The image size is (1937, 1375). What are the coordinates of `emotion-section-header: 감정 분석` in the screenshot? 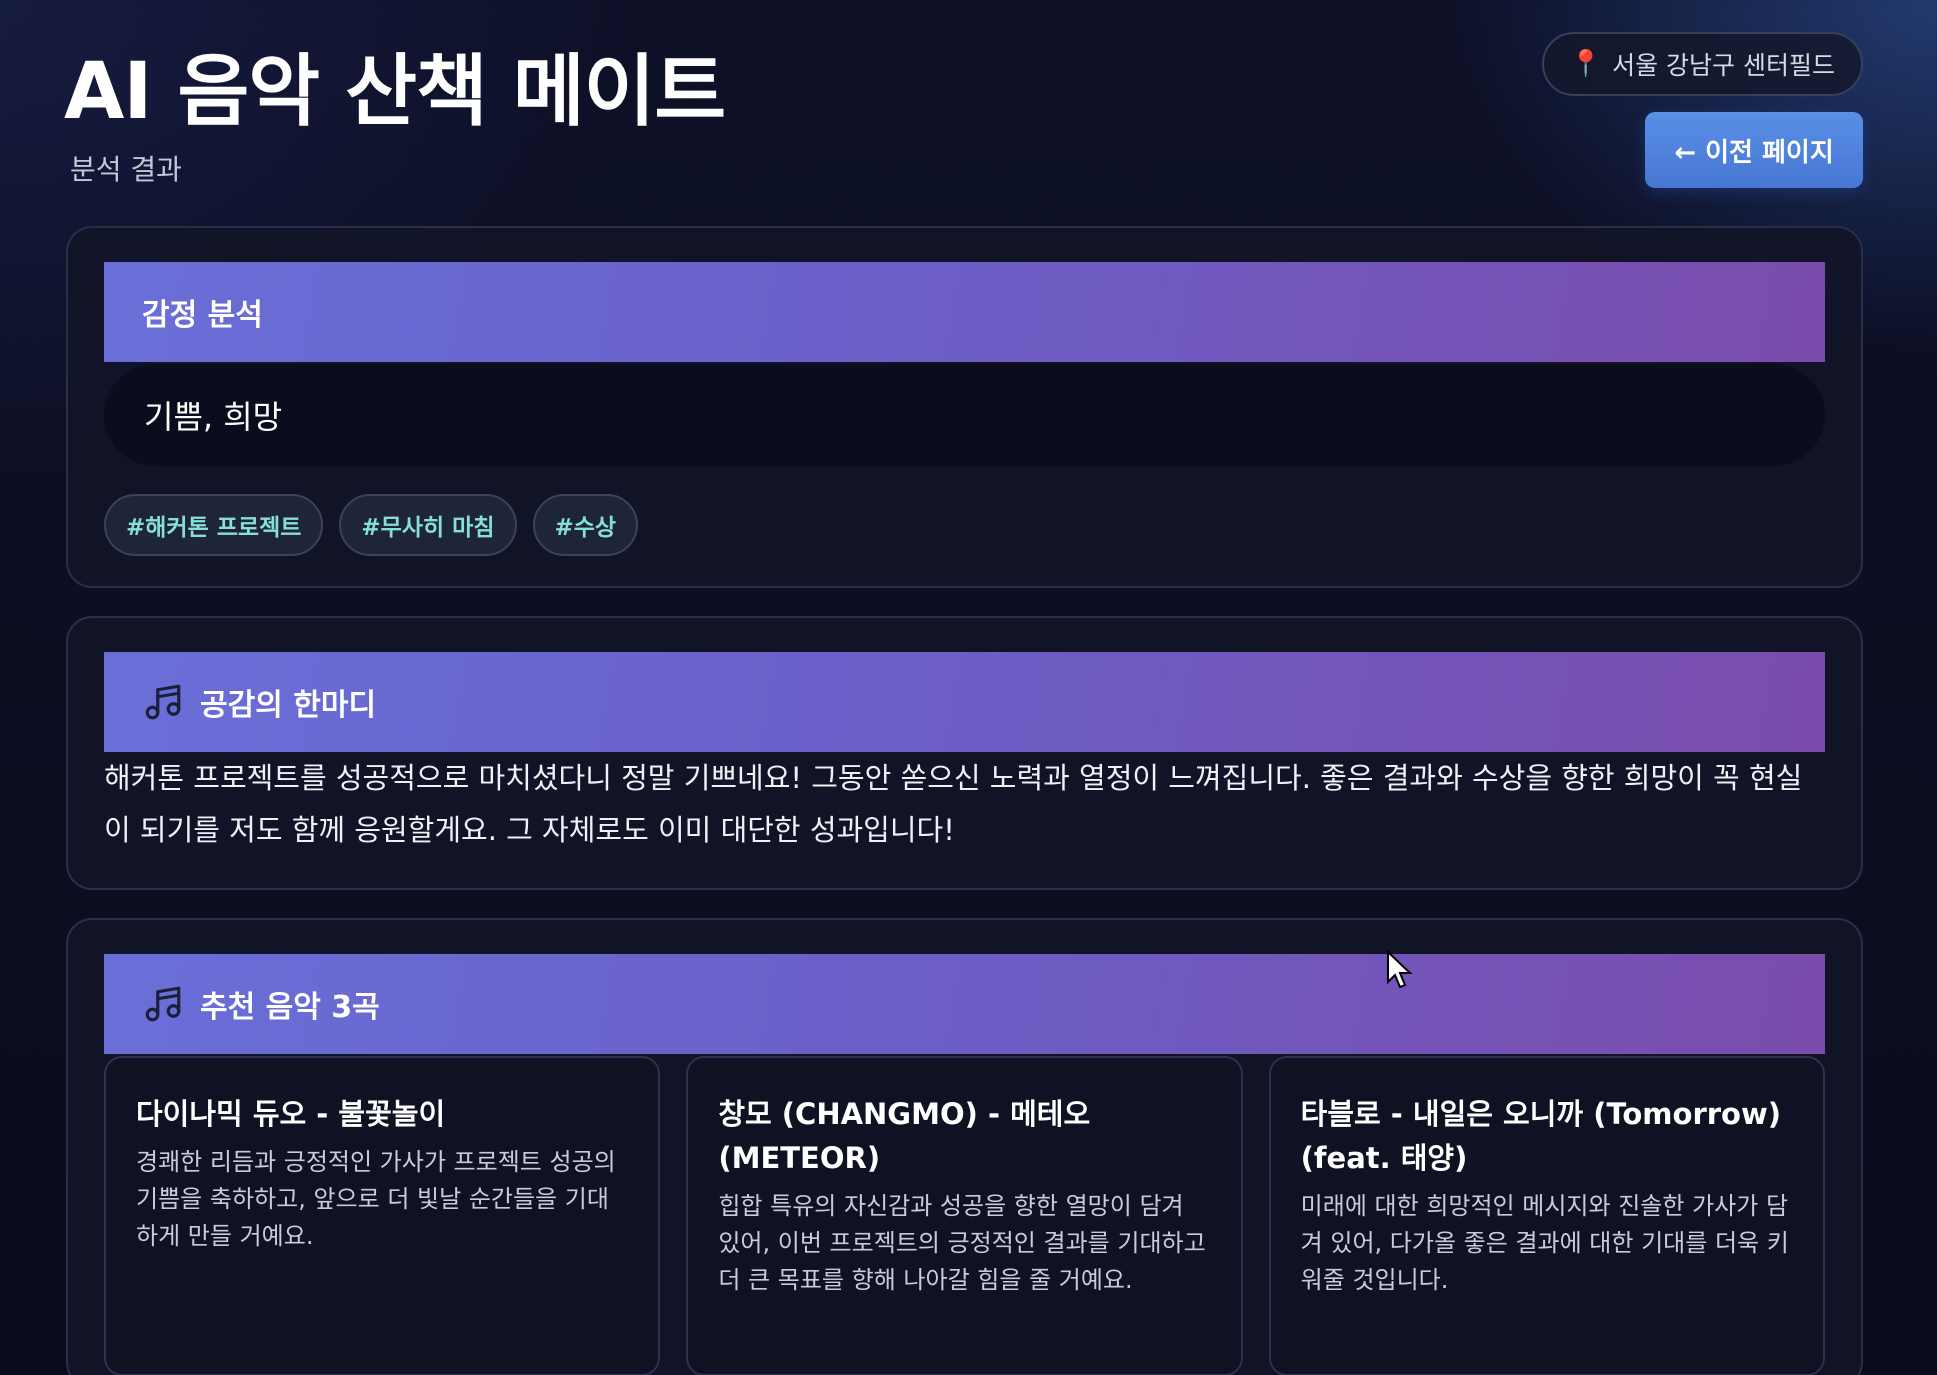 It's located at (964, 312).